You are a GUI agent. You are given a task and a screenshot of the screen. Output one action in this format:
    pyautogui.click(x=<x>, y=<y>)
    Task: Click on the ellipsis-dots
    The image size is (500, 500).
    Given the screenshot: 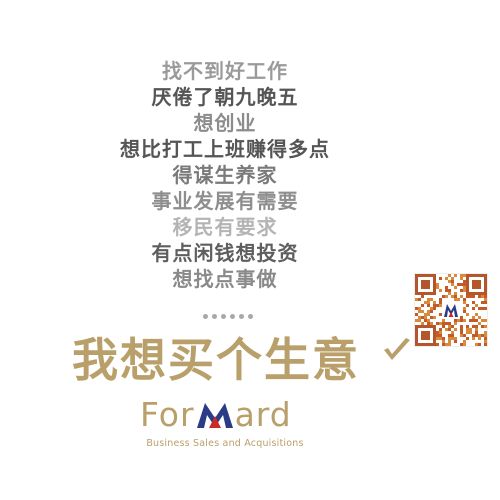 What is the action you would take?
    pyautogui.click(x=228, y=316)
    